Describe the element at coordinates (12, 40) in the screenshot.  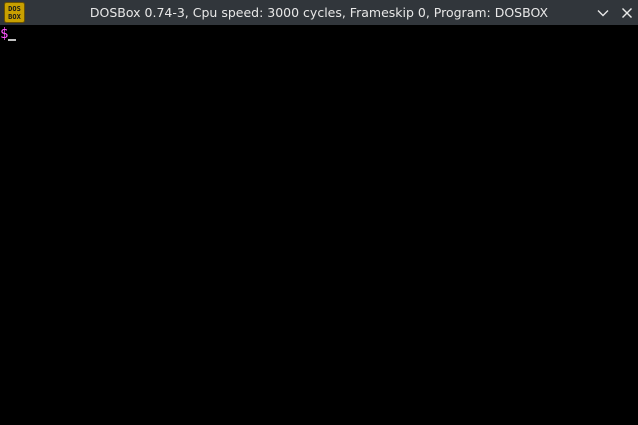
I see `text-cursor` at that location.